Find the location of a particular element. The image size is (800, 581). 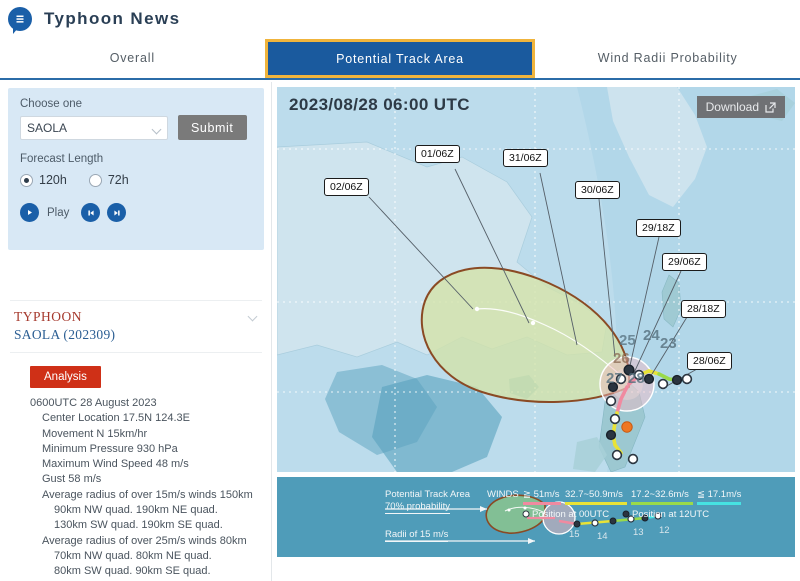

radius15-line2: 130km SW quad. 190km SE quad. is located at coordinates (138, 525).